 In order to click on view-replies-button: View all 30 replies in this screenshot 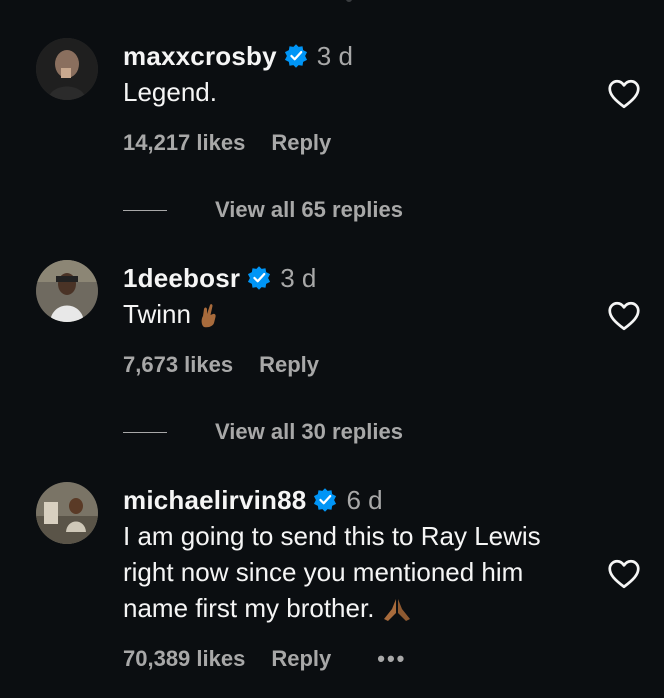, I will do `click(263, 432)`.